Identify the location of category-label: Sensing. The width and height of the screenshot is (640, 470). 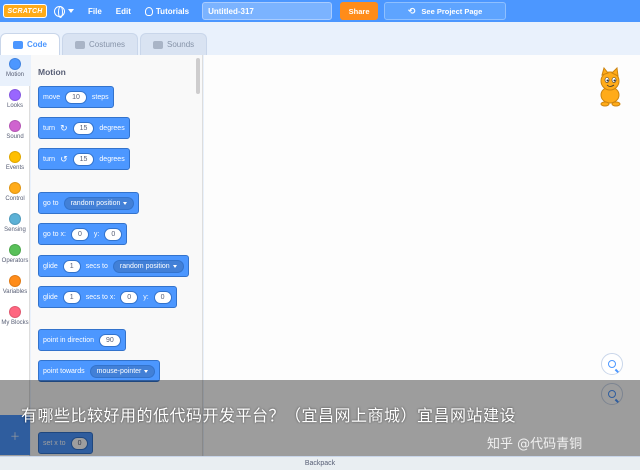
(15, 230).